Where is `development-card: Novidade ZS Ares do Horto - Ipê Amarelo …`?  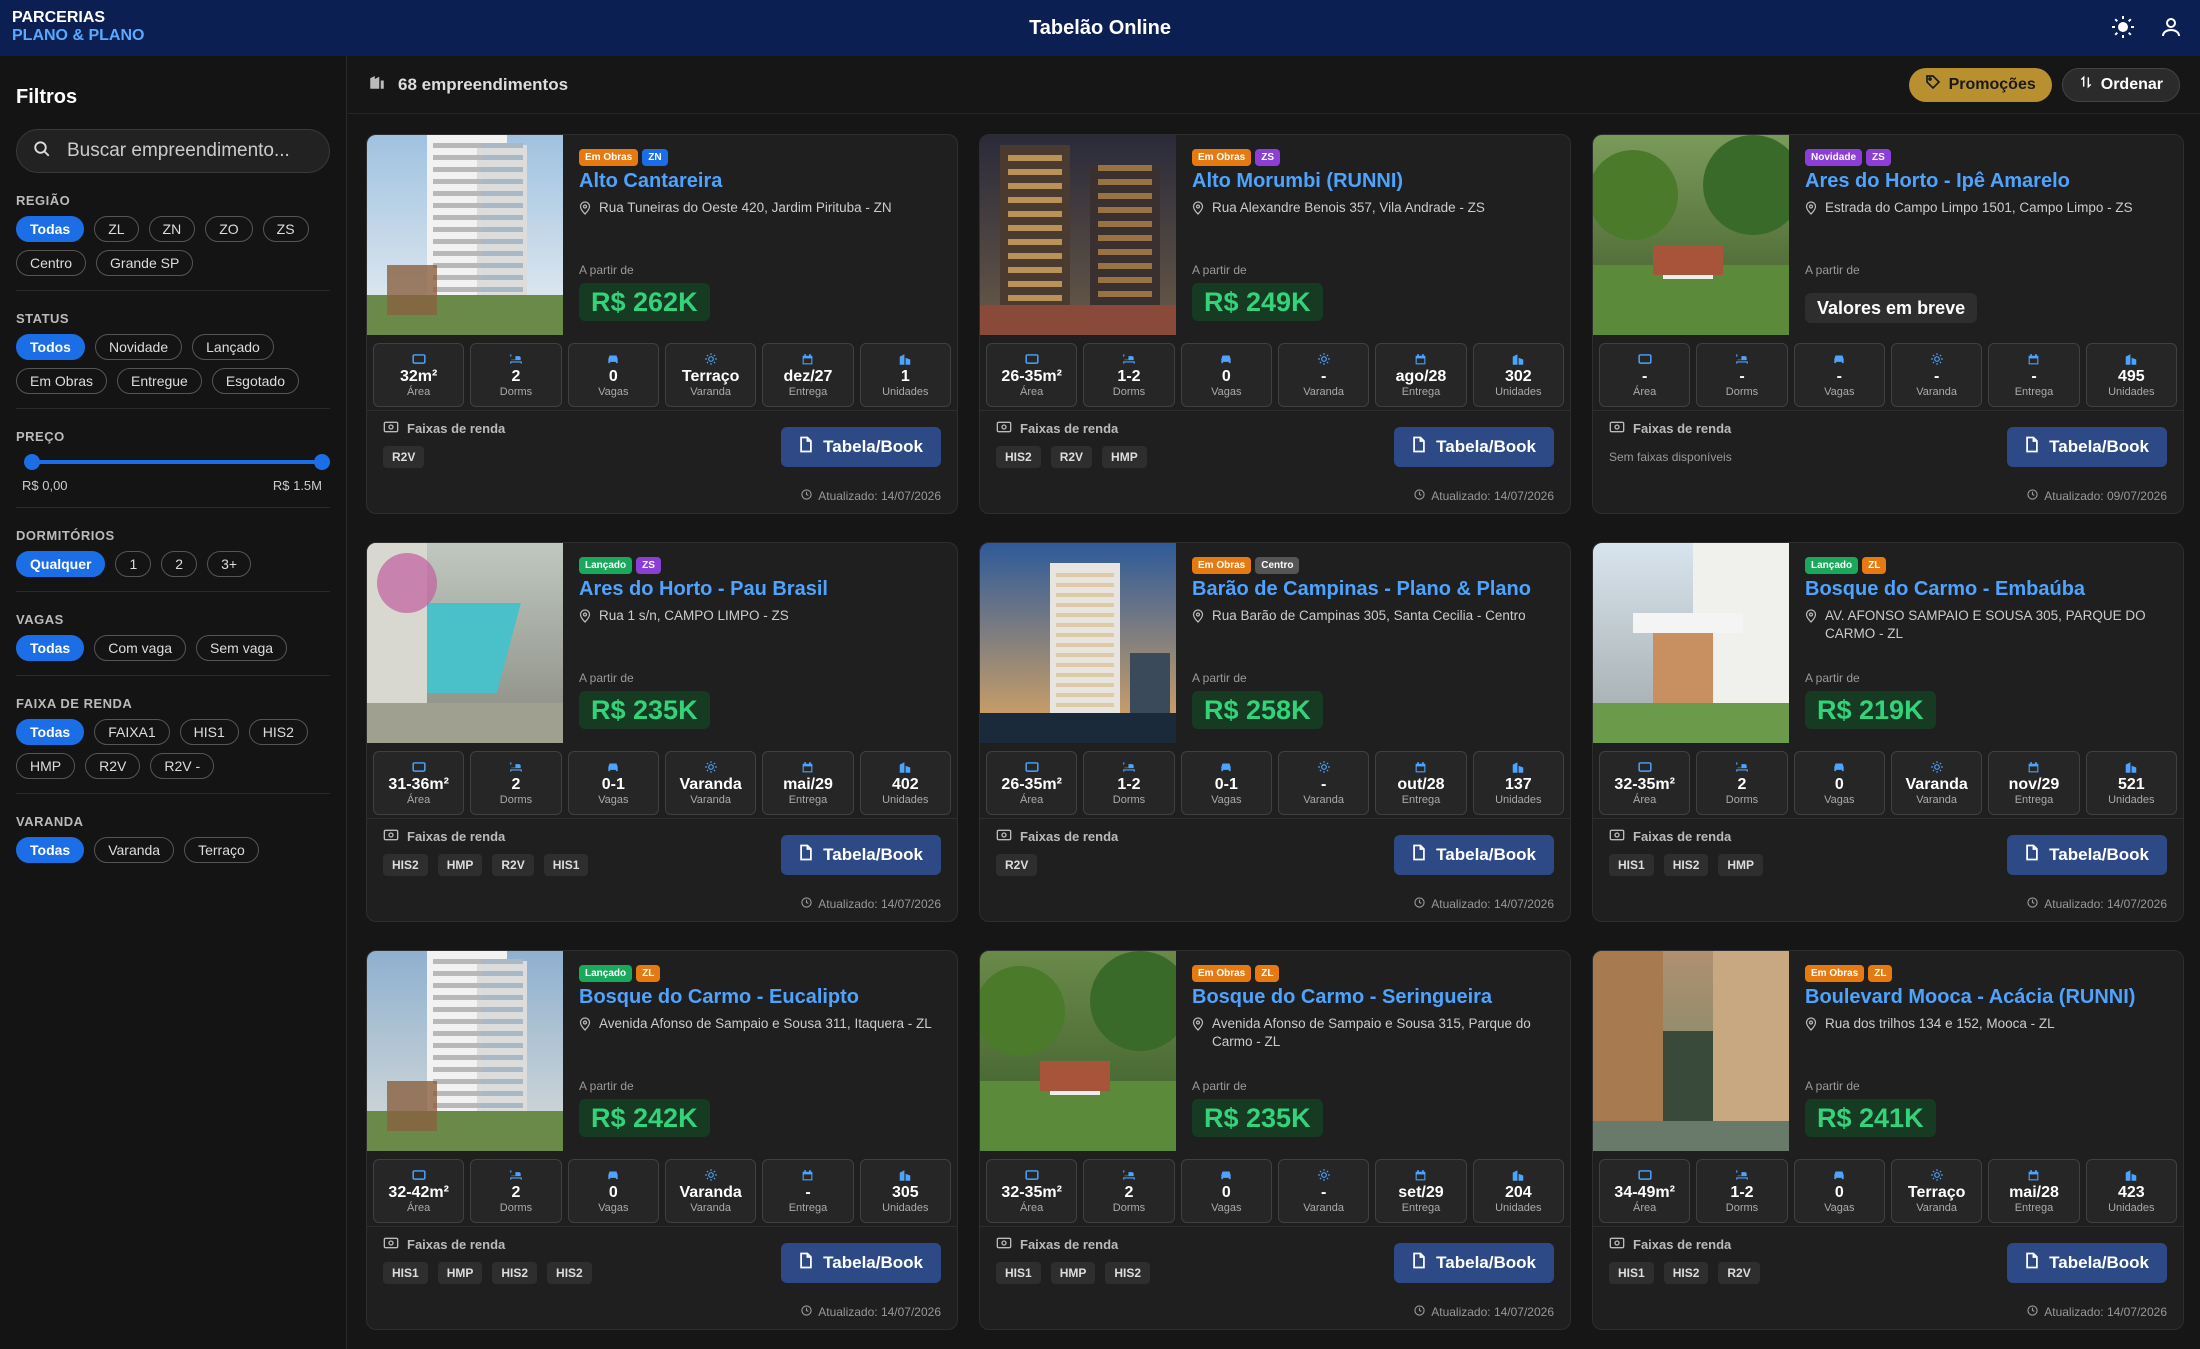 development-card: Novidade ZS Ares do Horto - Ipê Amarelo … is located at coordinates (1888, 324).